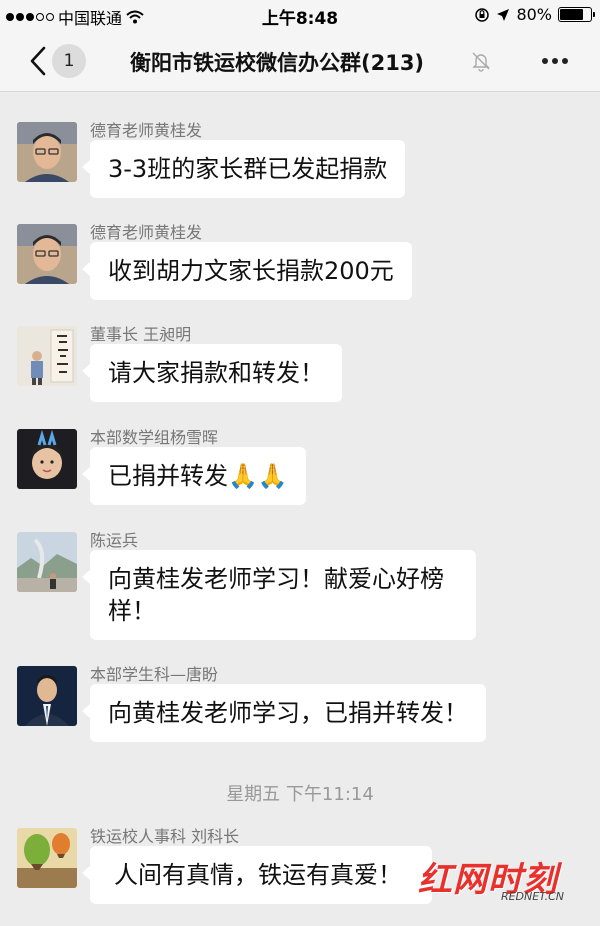 The height and width of the screenshot is (926, 600). Describe the element at coordinates (212, 373) in the screenshot. I see `message-bubble: 请大家捐款和转发！` at that location.